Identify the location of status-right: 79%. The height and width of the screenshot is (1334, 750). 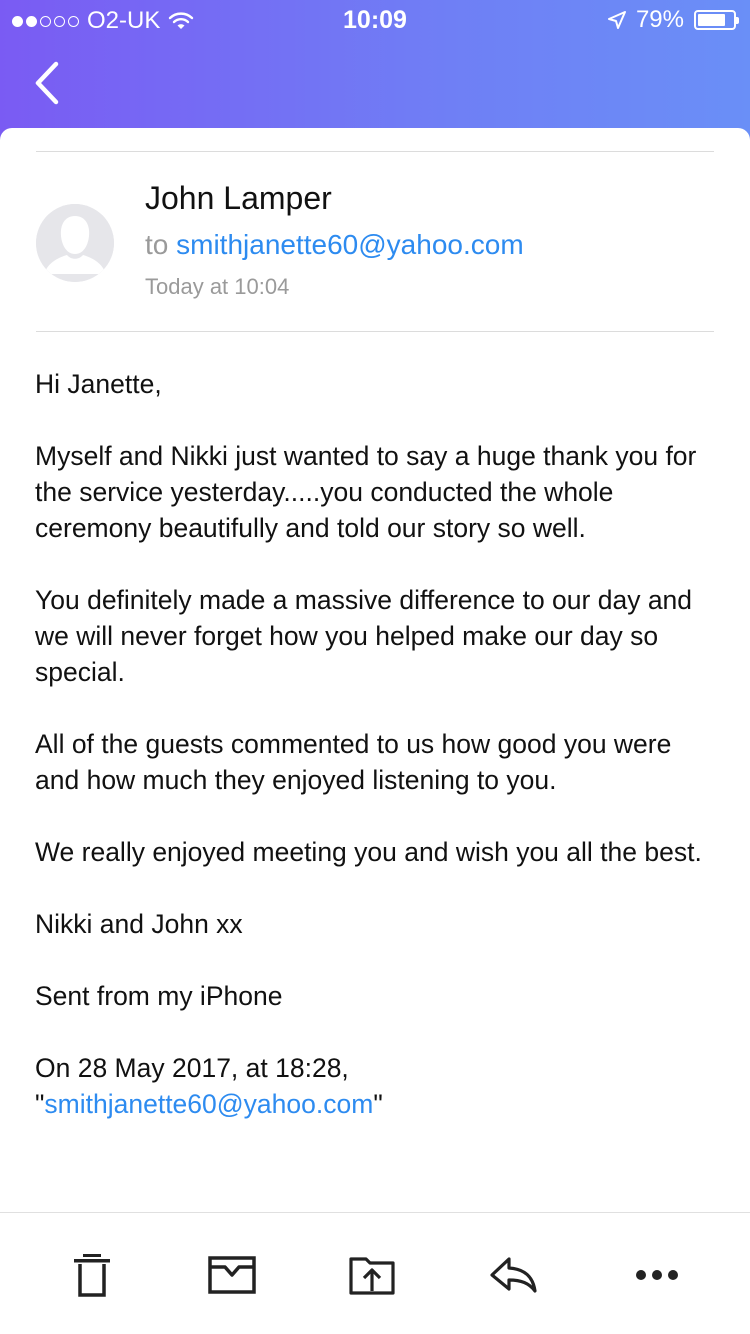
(673, 20).